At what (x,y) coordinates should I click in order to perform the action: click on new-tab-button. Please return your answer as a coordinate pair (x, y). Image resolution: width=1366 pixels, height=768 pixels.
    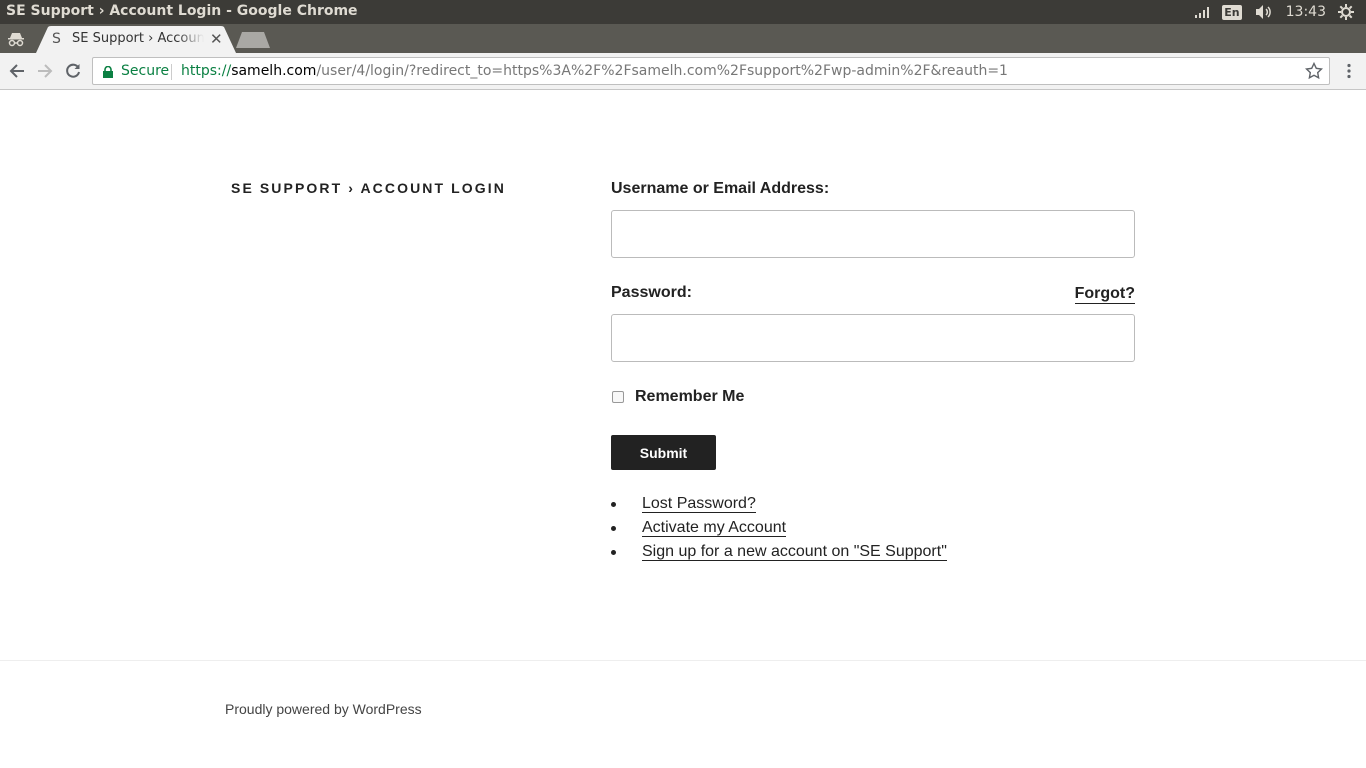
    Looking at the image, I should click on (253, 42).